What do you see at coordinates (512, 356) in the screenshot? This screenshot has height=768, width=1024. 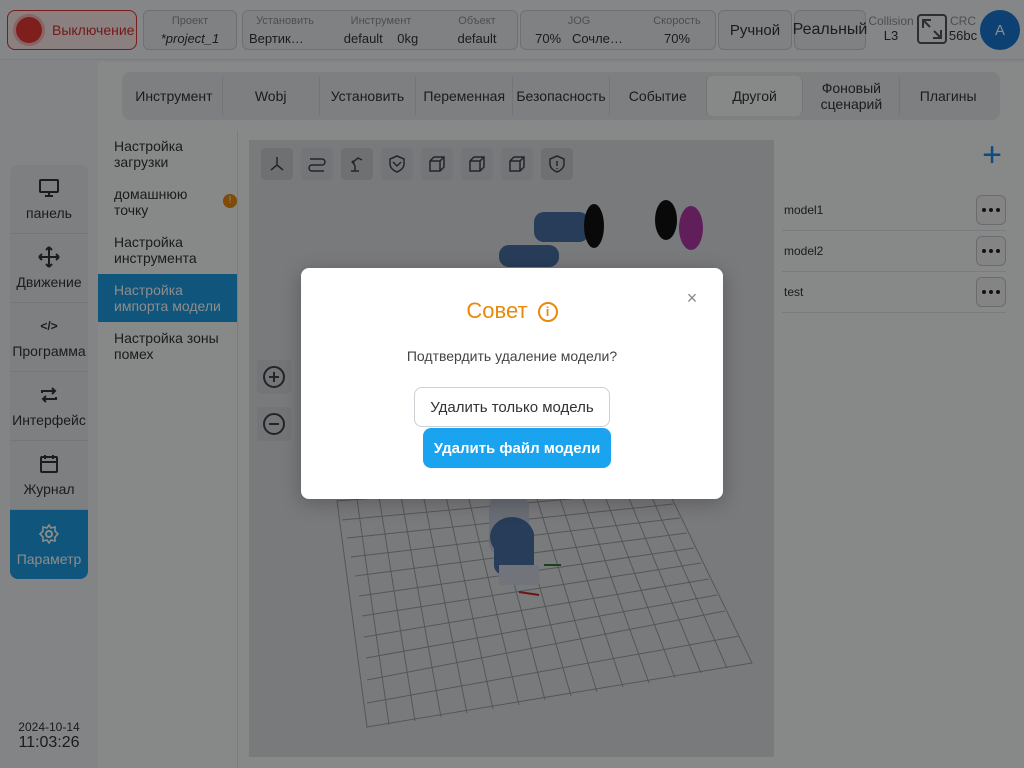 I see `dialog-message: Подтвердить удаление модели?` at bounding box center [512, 356].